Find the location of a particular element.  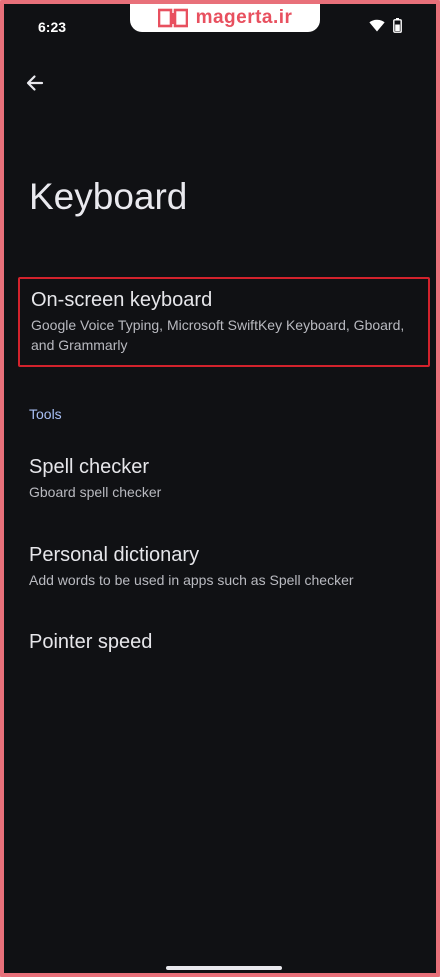

setting-spell-checker: Spell checker Gboard spell checker is located at coordinates (224, 478).